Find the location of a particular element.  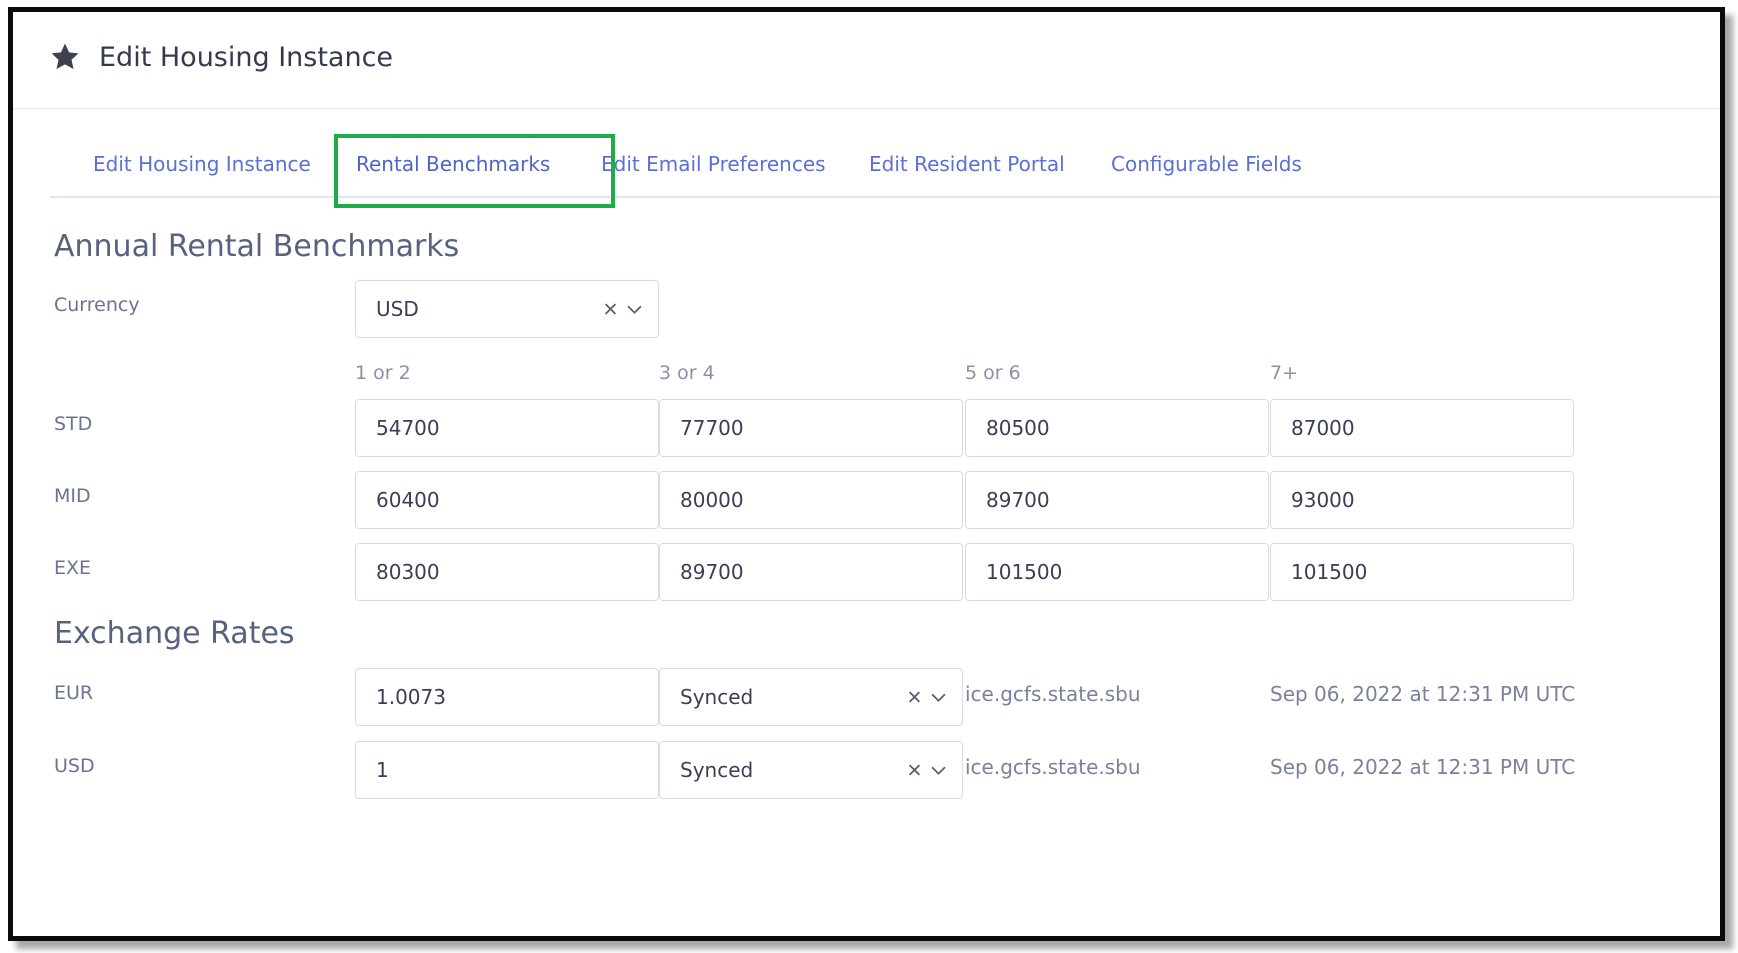

row-label-eur: EUR is located at coordinates (74, 693).